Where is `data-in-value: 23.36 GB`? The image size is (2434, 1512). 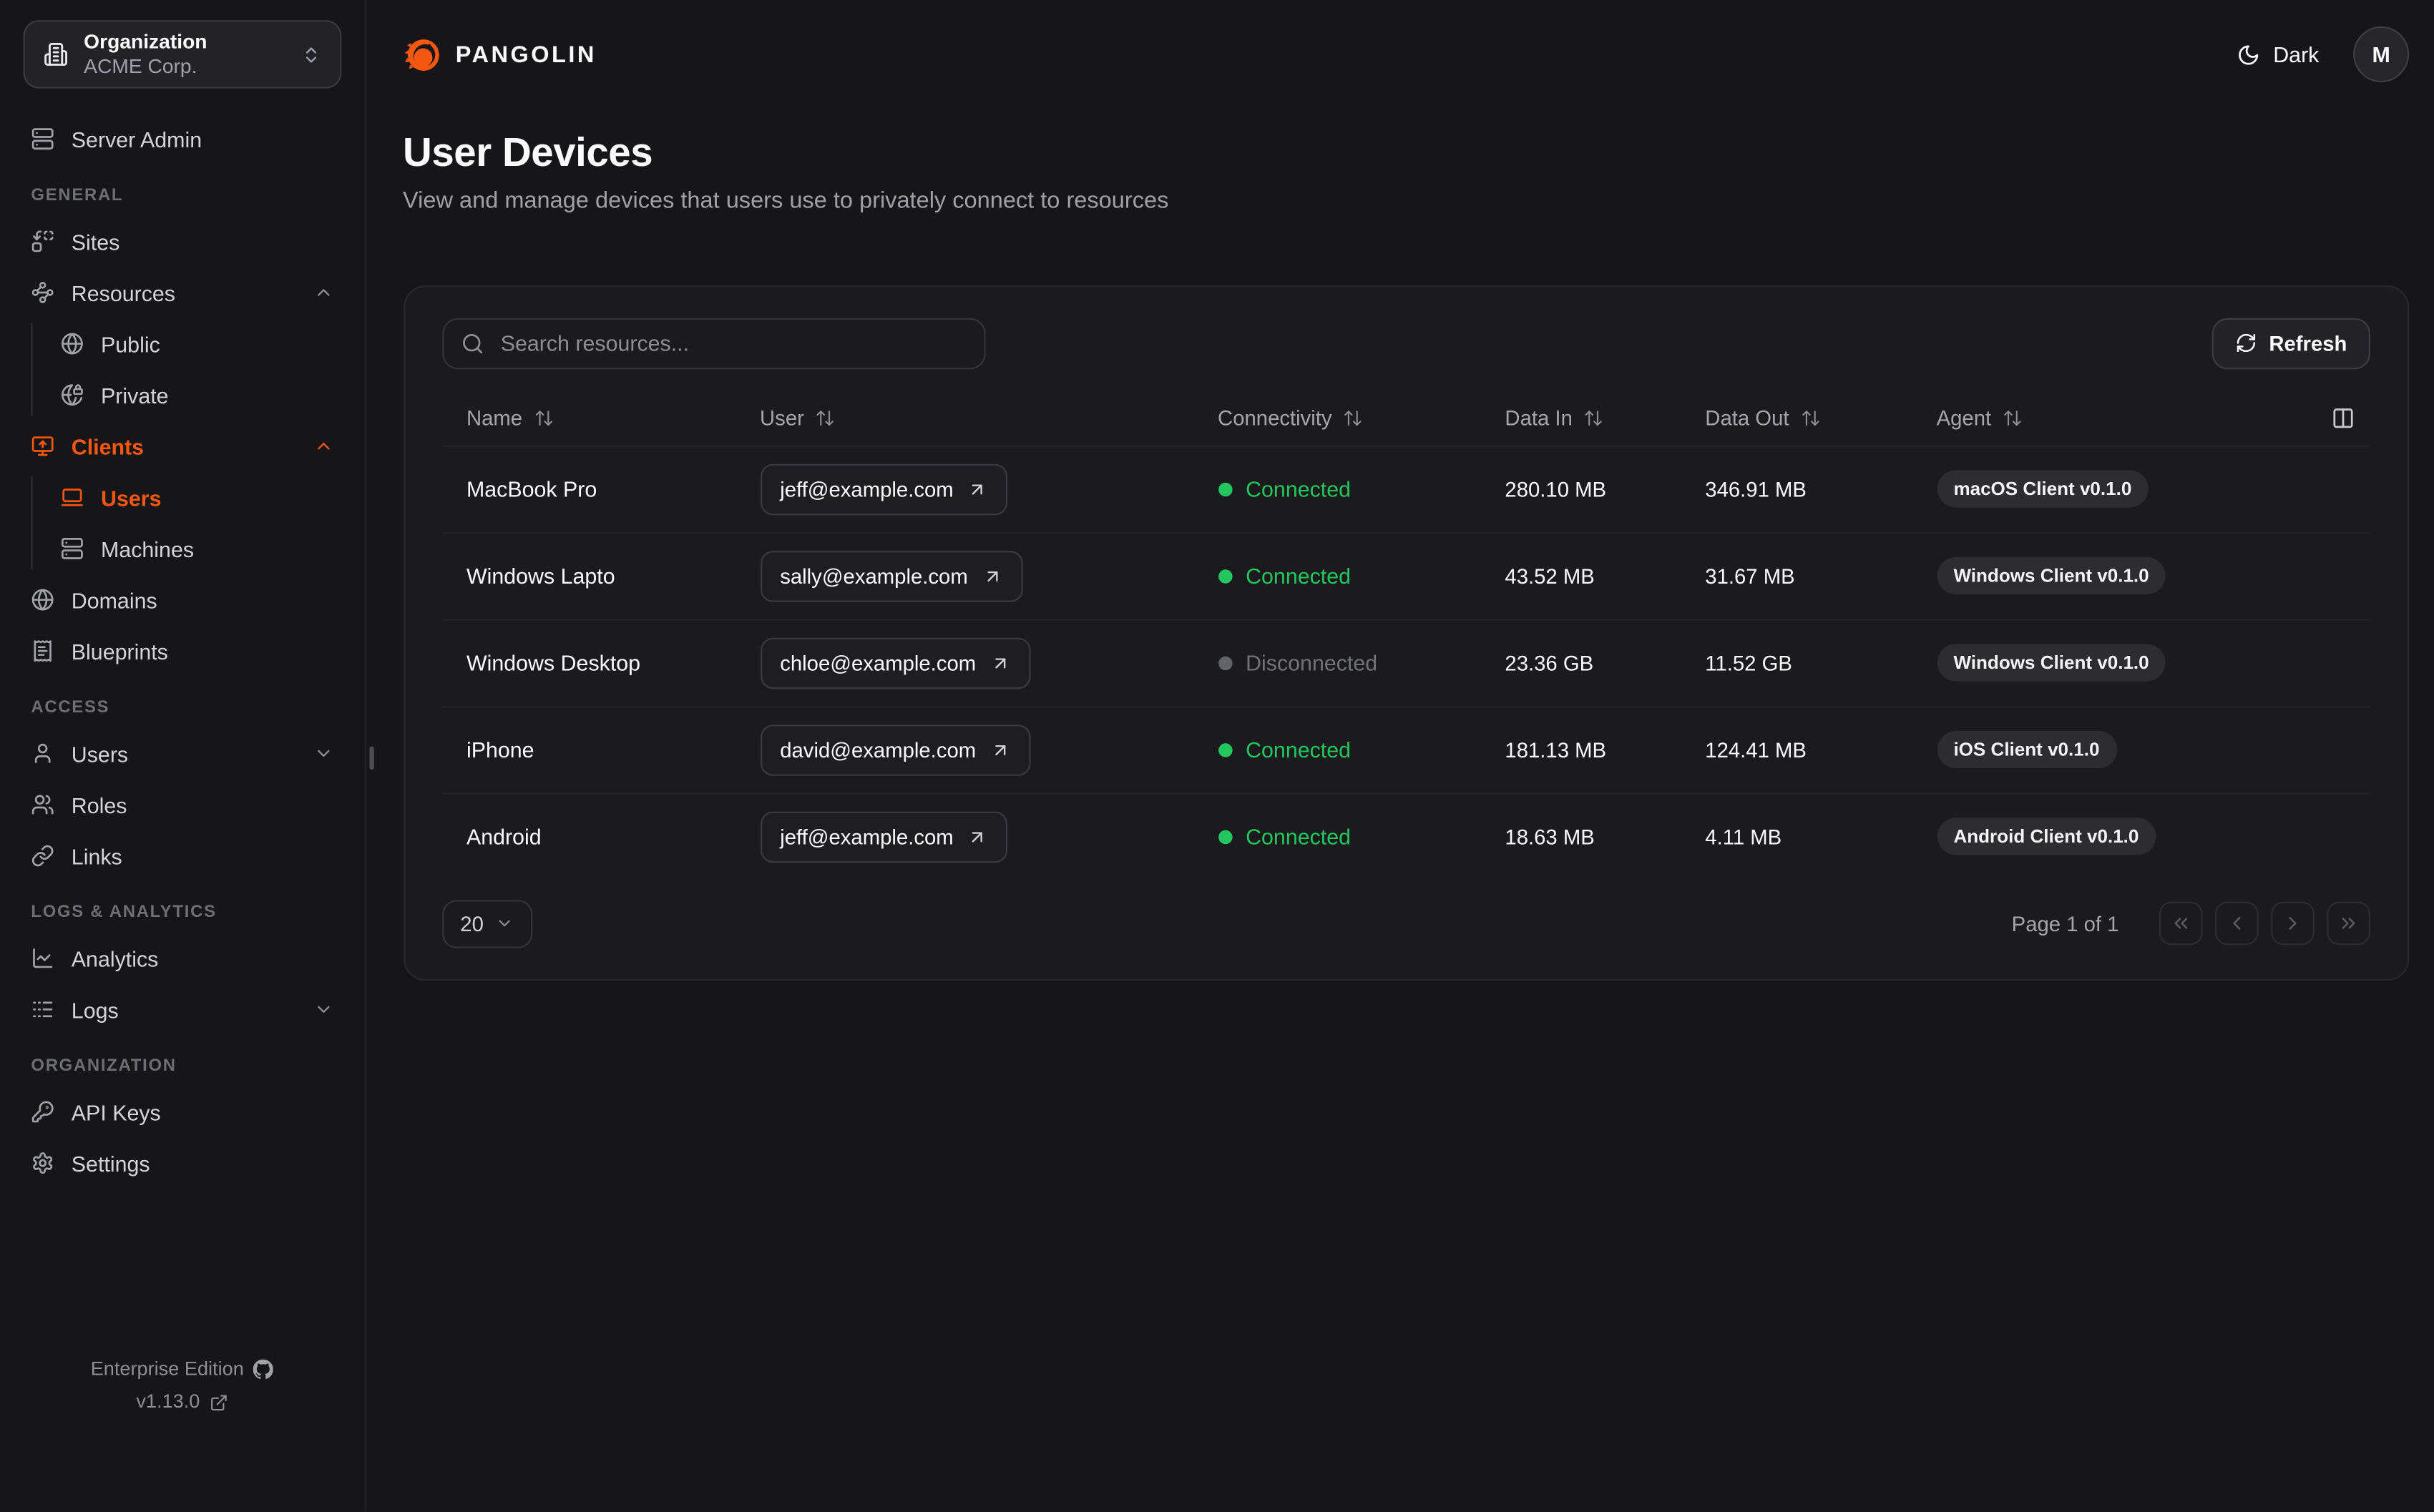 data-in-value: 23.36 GB is located at coordinates (1549, 662).